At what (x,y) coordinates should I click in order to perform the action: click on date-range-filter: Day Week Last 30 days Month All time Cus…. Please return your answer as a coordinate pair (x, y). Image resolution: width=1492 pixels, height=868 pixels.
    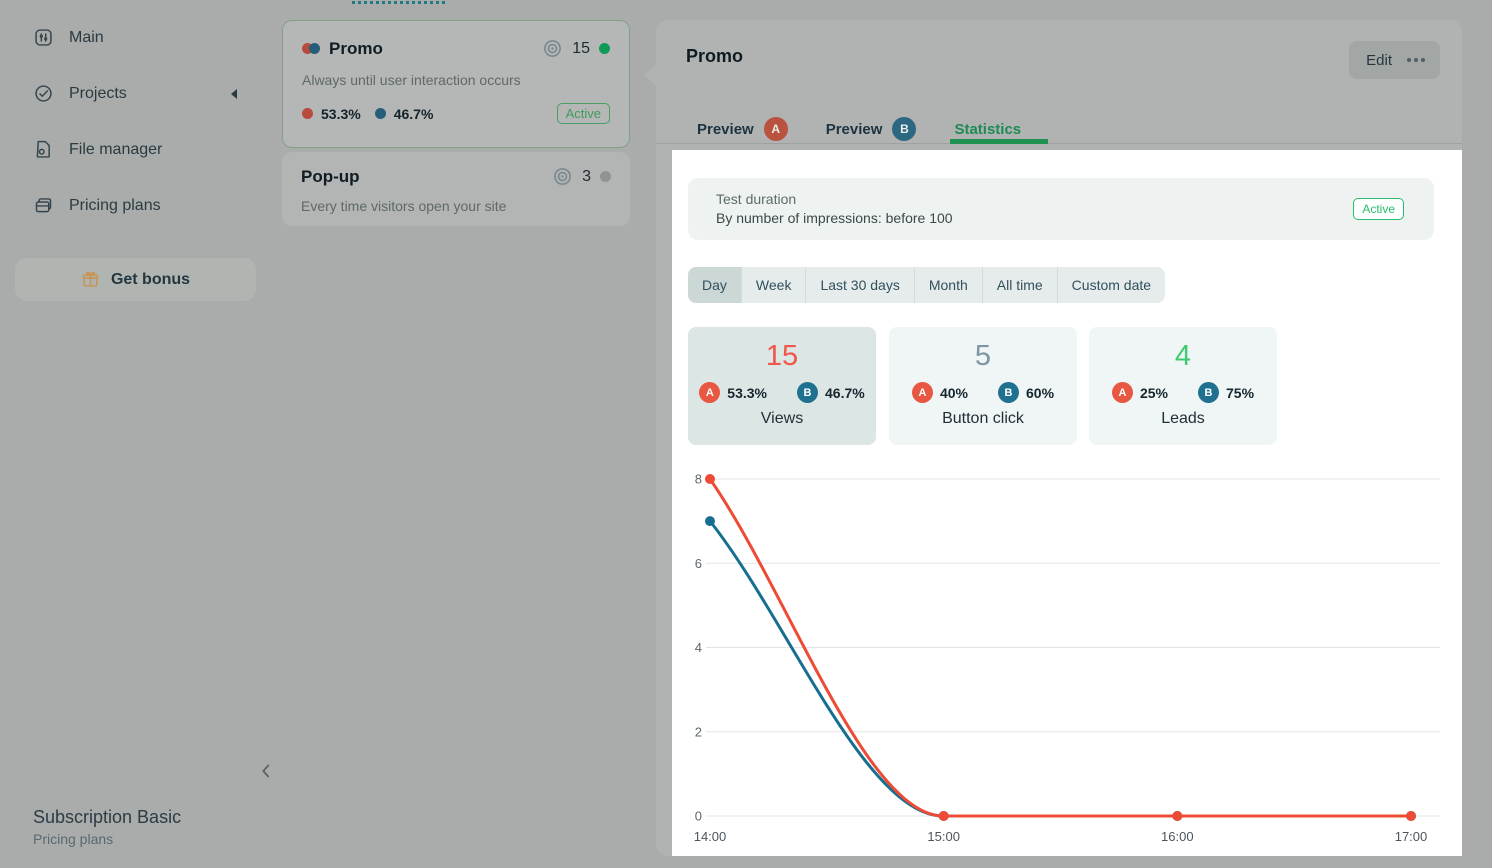
    Looking at the image, I should click on (927, 285).